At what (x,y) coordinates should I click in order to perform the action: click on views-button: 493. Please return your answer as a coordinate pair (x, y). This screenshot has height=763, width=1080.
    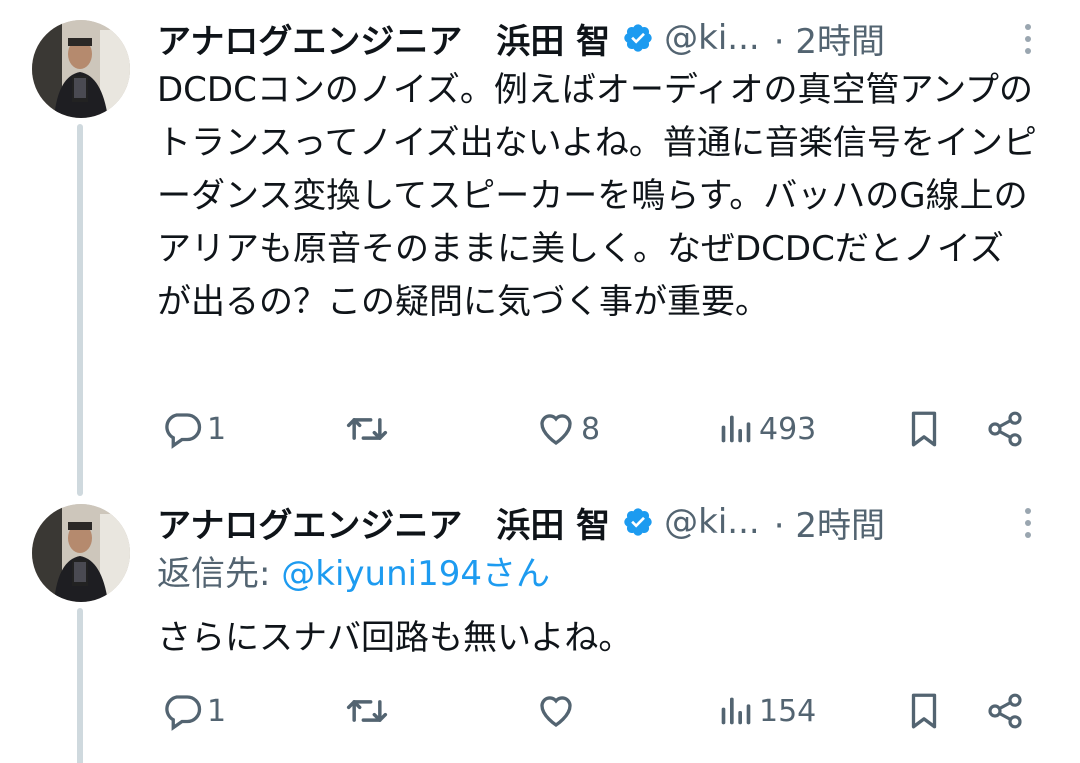
    Looking at the image, I should click on (765, 429).